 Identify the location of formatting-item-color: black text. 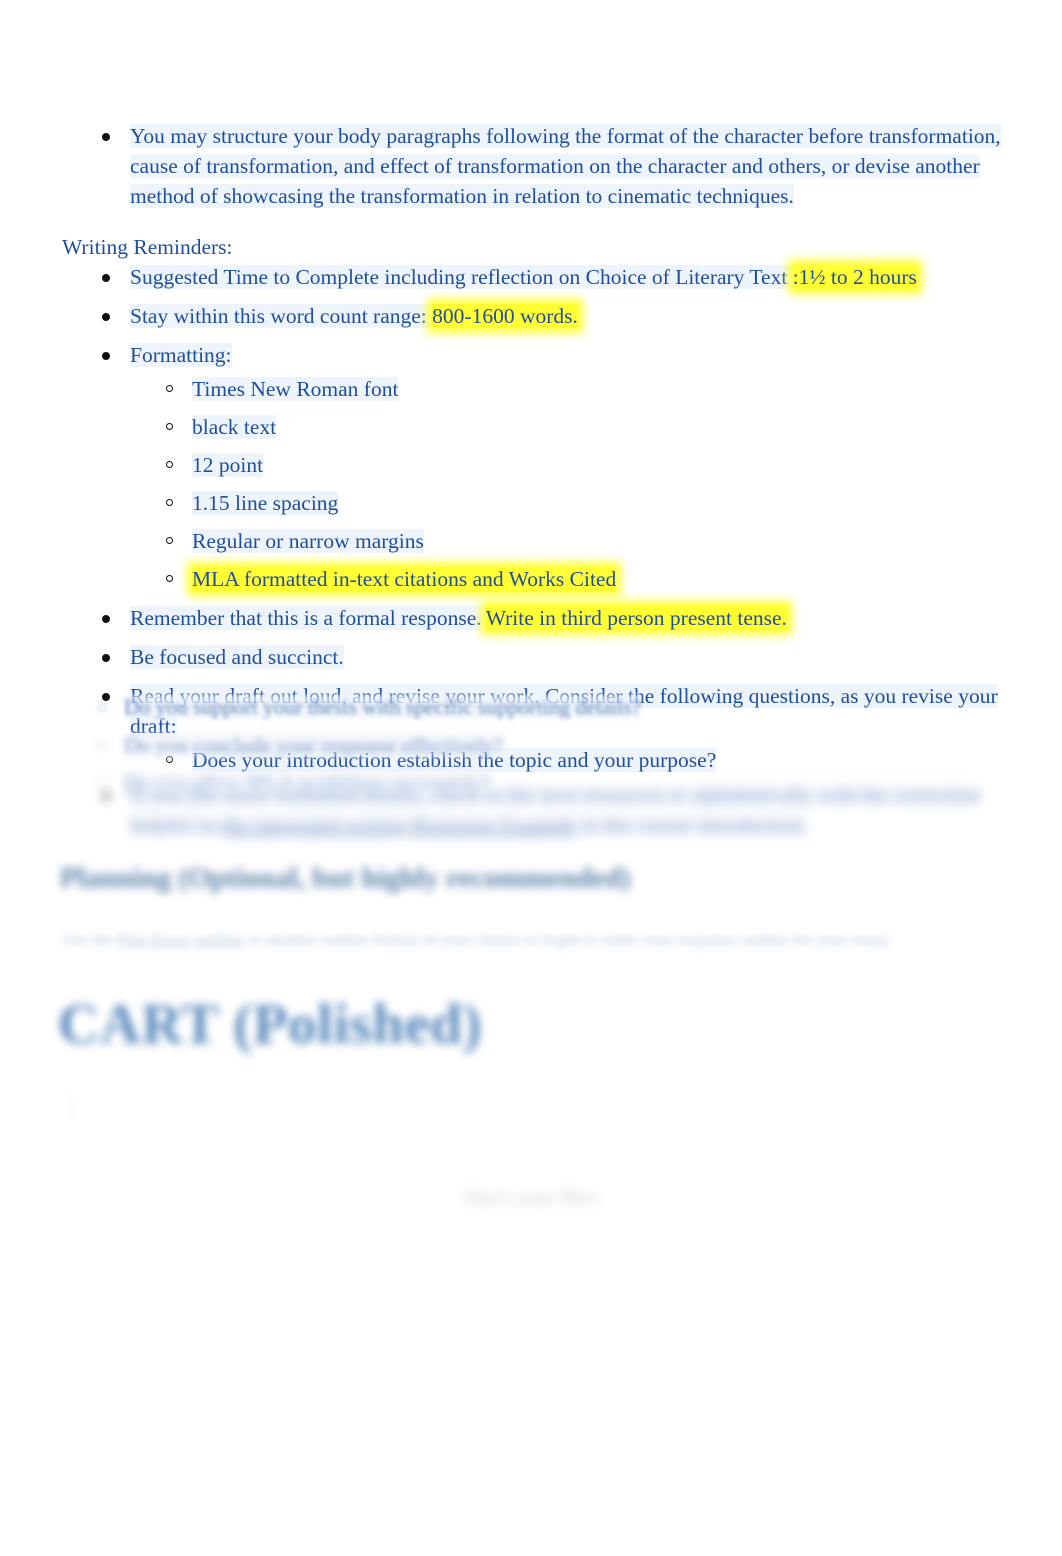
(234, 427).